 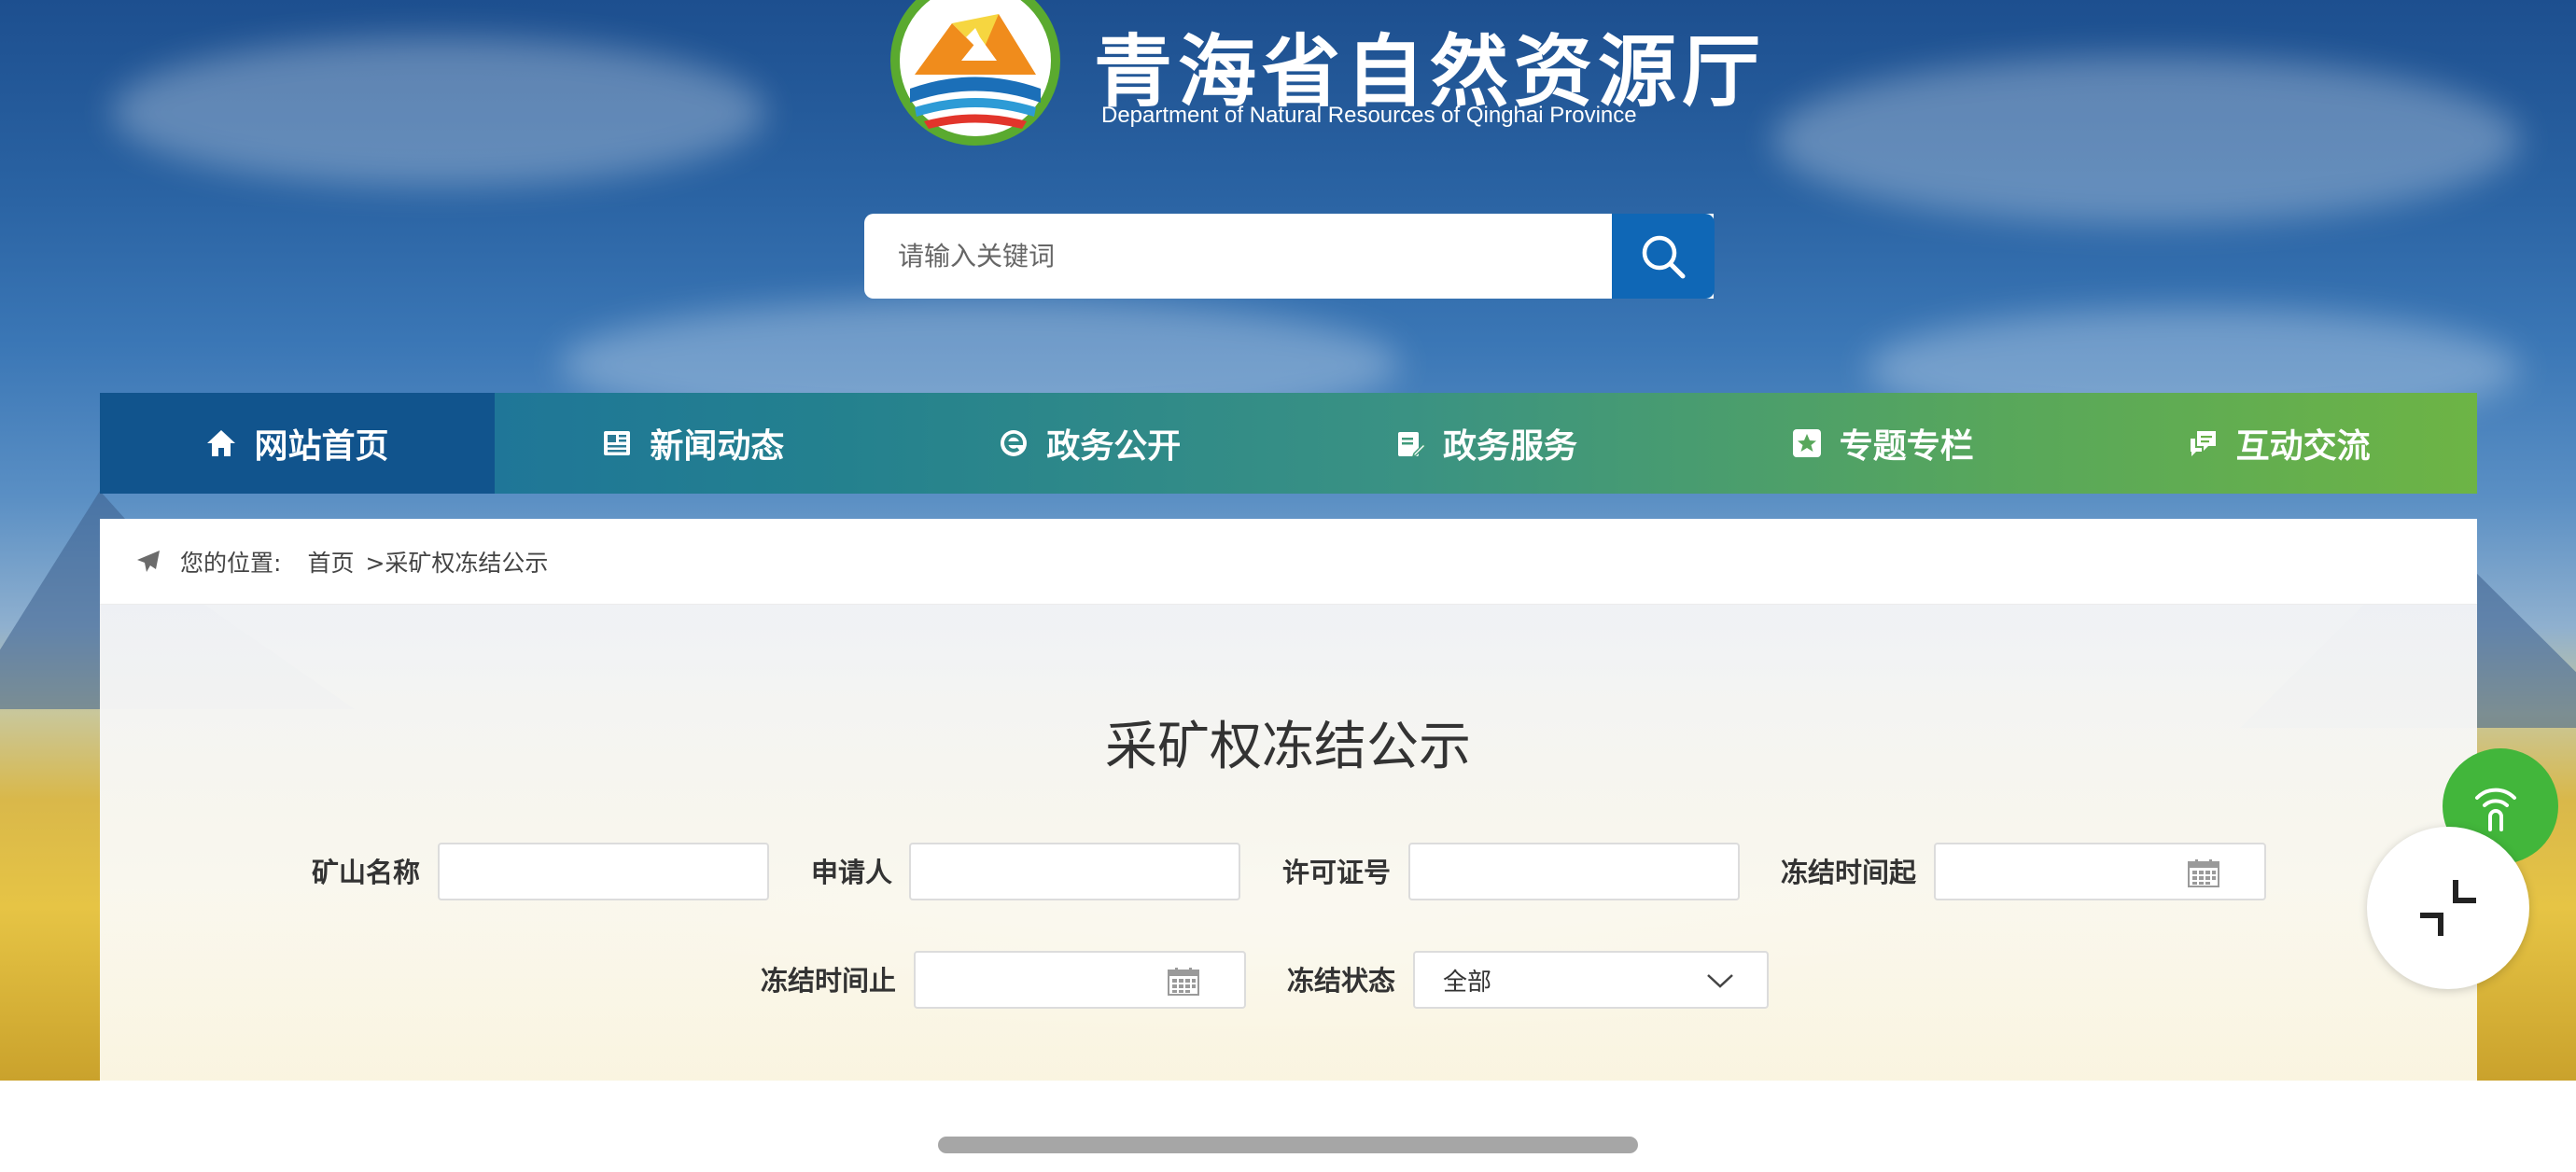 What do you see at coordinates (148, 561) in the screenshot?
I see `paper-plane-icon` at bounding box center [148, 561].